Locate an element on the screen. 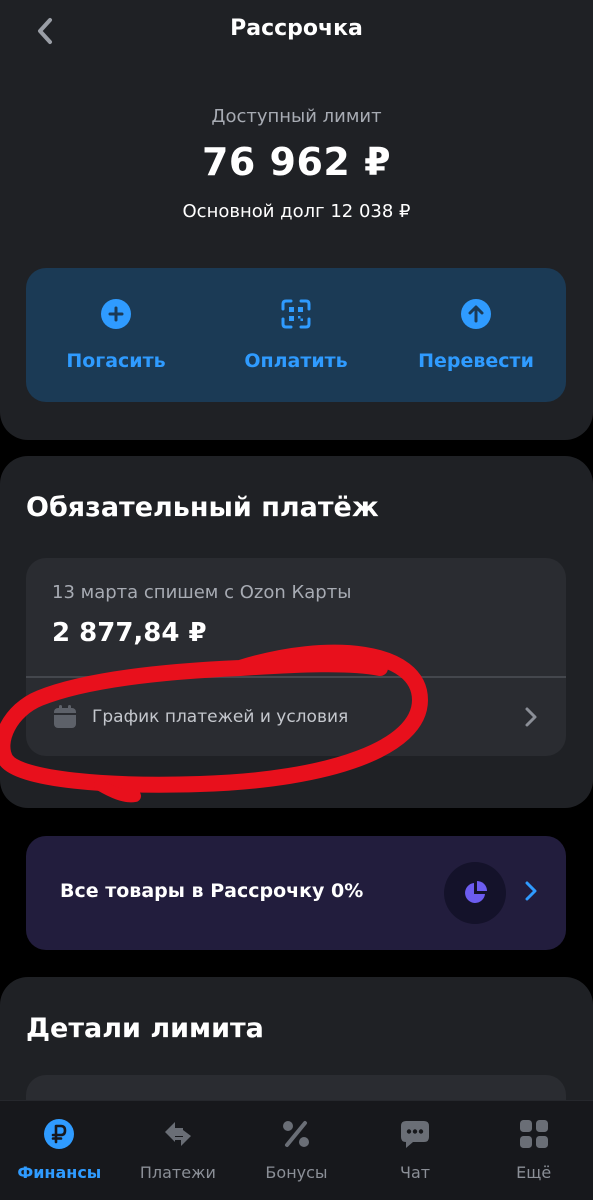 The width and height of the screenshot is (593, 1200). nav-label: Финансы is located at coordinates (59, 1172).